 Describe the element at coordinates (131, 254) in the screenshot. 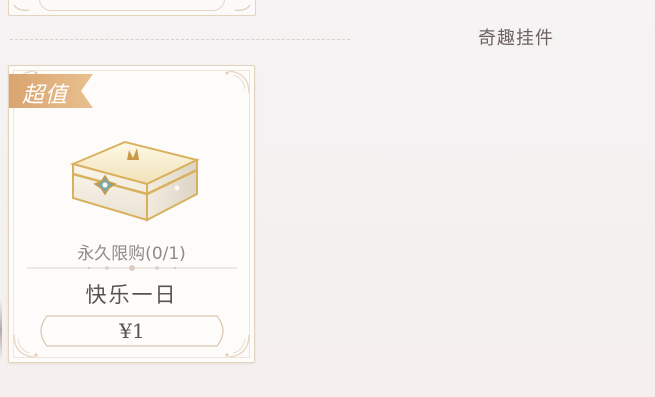

I see `purchase-limit-label: 永久限购(0/1)` at that location.